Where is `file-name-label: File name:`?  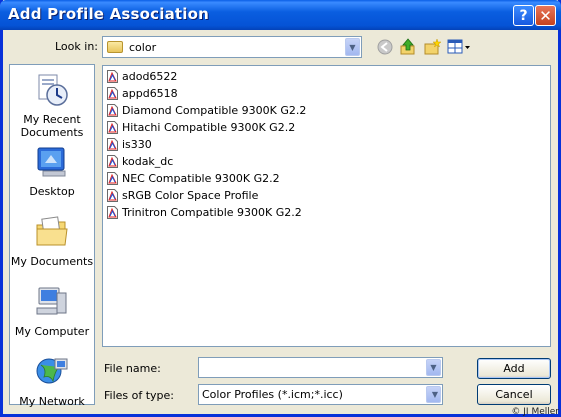
file-name-label: File name: is located at coordinates (132, 368).